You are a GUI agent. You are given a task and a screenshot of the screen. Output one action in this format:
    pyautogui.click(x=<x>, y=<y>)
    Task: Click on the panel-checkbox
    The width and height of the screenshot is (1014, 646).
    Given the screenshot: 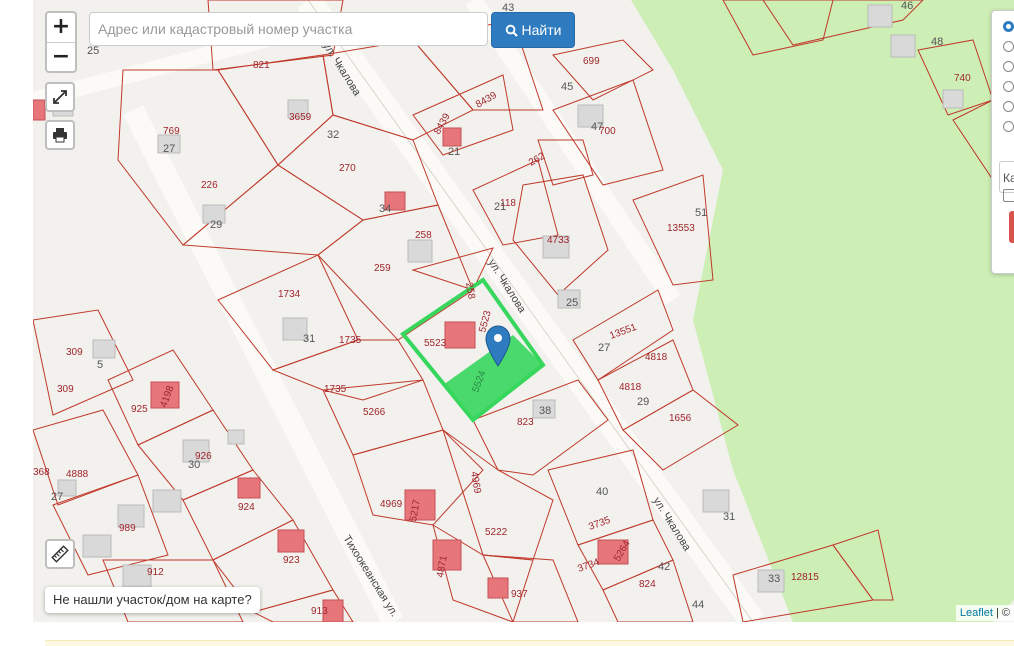 What is the action you would take?
    pyautogui.click(x=1008, y=195)
    